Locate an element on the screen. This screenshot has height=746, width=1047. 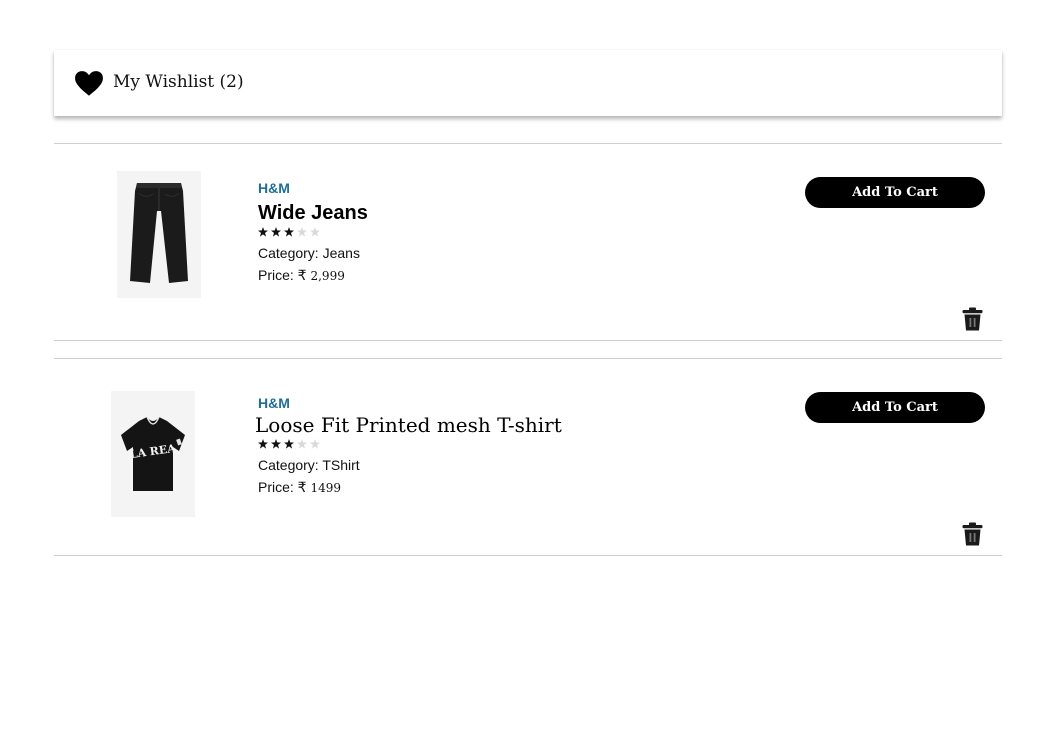
product-category: Category: Jeans is located at coordinates (309, 253).